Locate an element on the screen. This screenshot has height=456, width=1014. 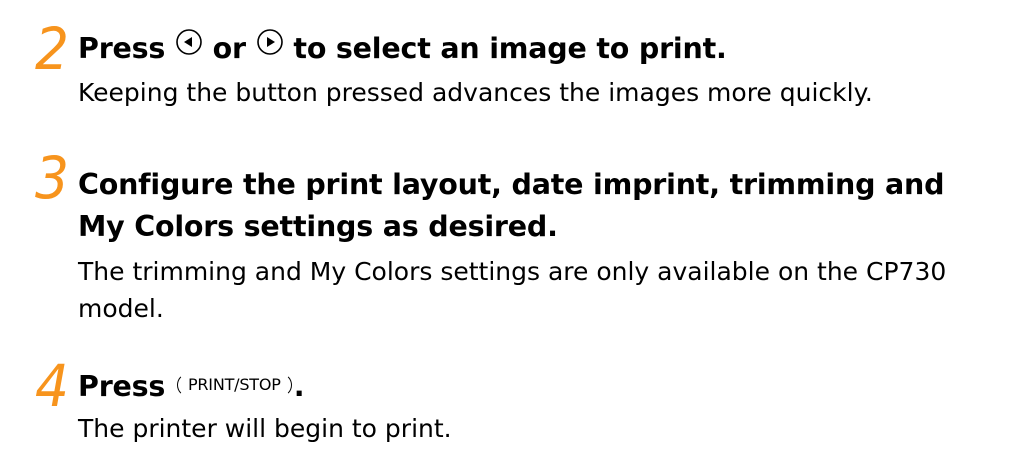
step-number: 2 is located at coordinates (52, 49).